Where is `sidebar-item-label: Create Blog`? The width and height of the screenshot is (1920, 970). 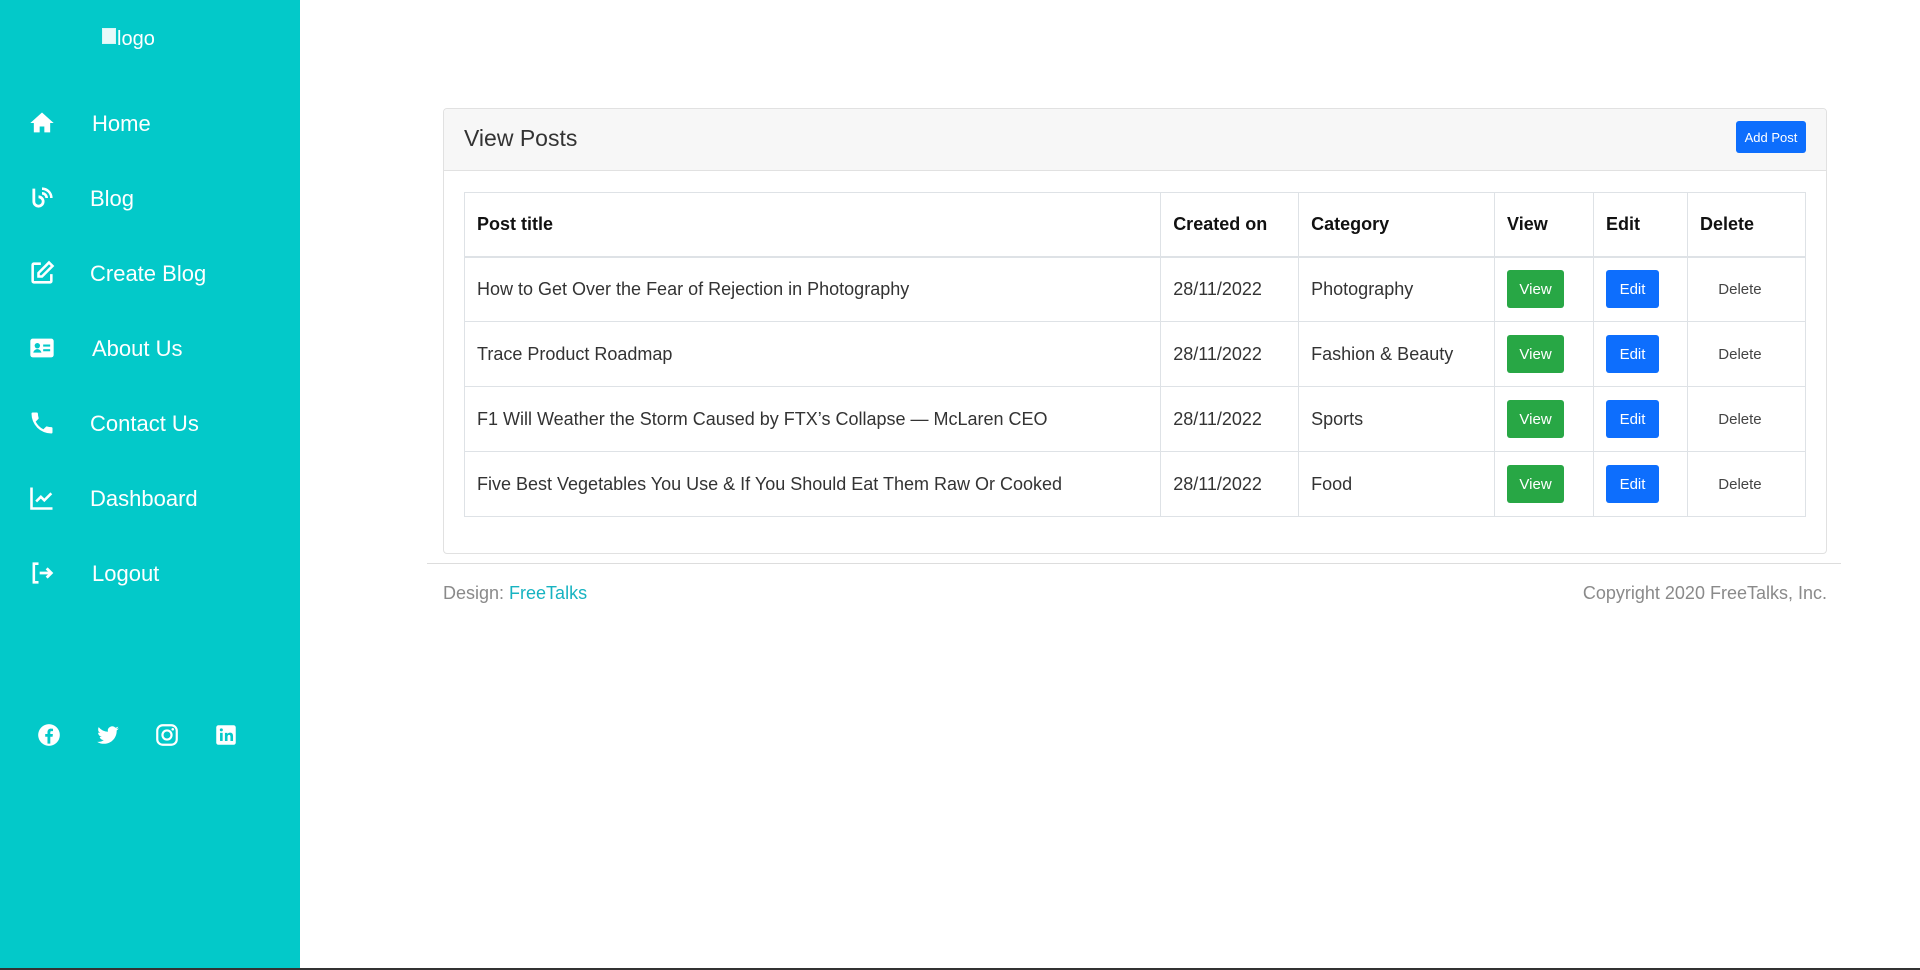 sidebar-item-label: Create Blog is located at coordinates (148, 273).